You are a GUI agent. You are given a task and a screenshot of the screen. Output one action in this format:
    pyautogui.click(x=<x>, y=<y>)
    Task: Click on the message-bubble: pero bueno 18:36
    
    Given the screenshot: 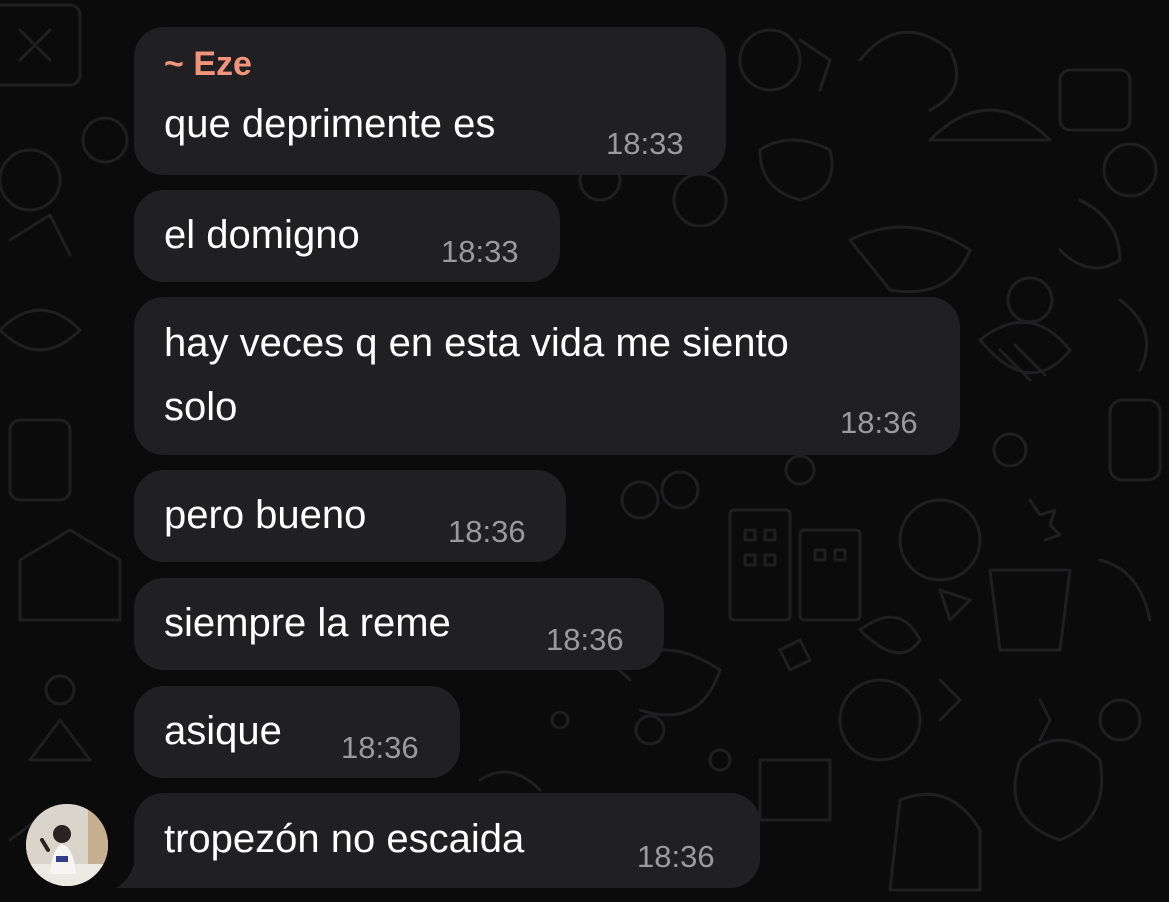 What is the action you would take?
    pyautogui.click(x=350, y=516)
    